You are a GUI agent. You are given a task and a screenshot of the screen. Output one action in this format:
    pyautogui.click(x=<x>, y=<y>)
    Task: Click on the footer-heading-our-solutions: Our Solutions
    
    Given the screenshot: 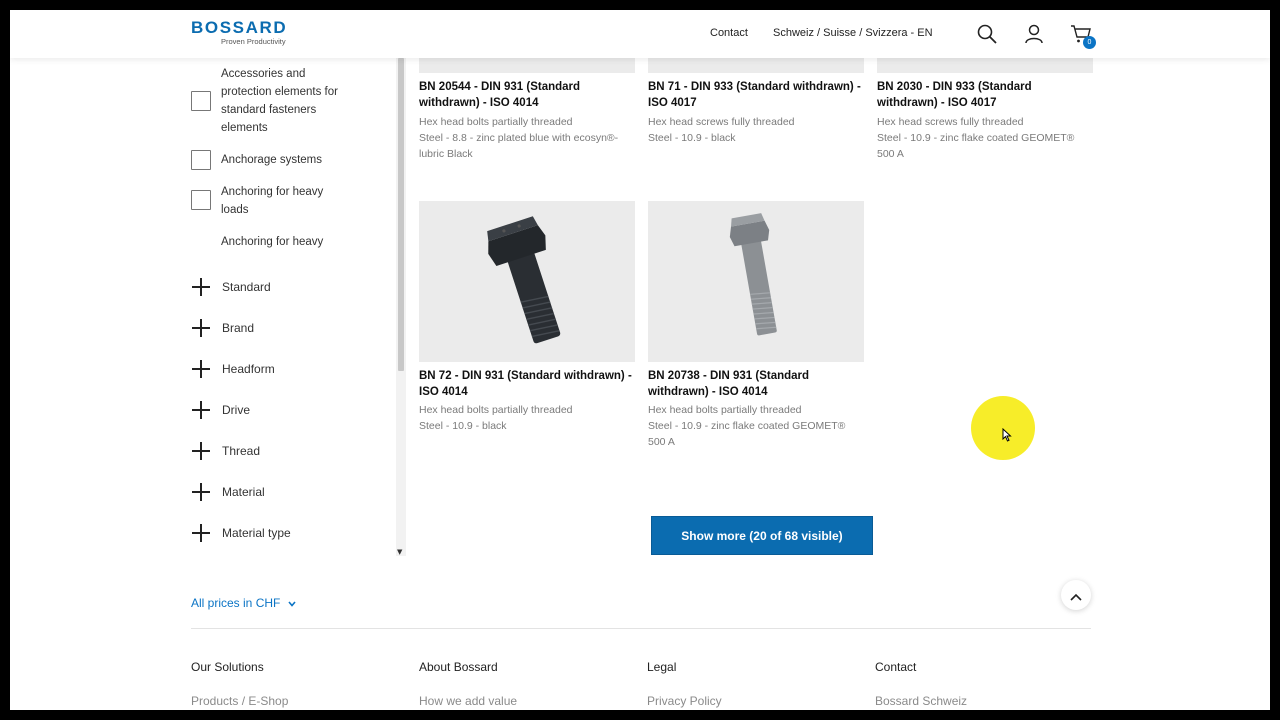 What is the action you would take?
    pyautogui.click(x=227, y=667)
    